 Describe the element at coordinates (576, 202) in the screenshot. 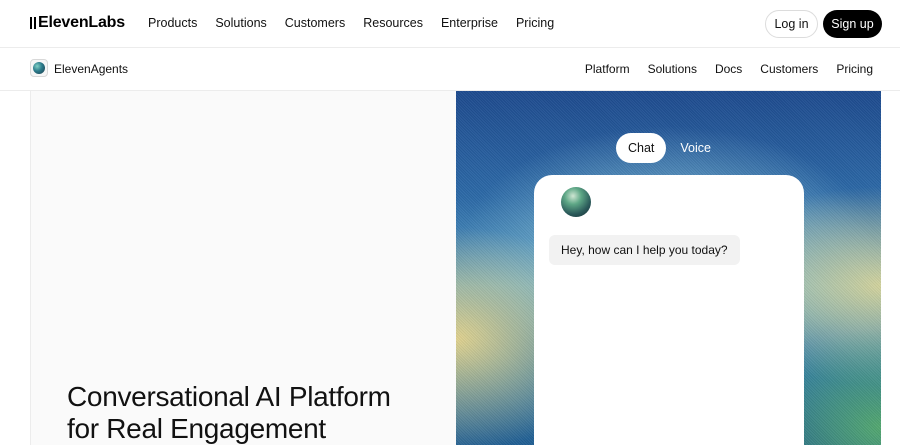

I see `agent-avatar` at that location.